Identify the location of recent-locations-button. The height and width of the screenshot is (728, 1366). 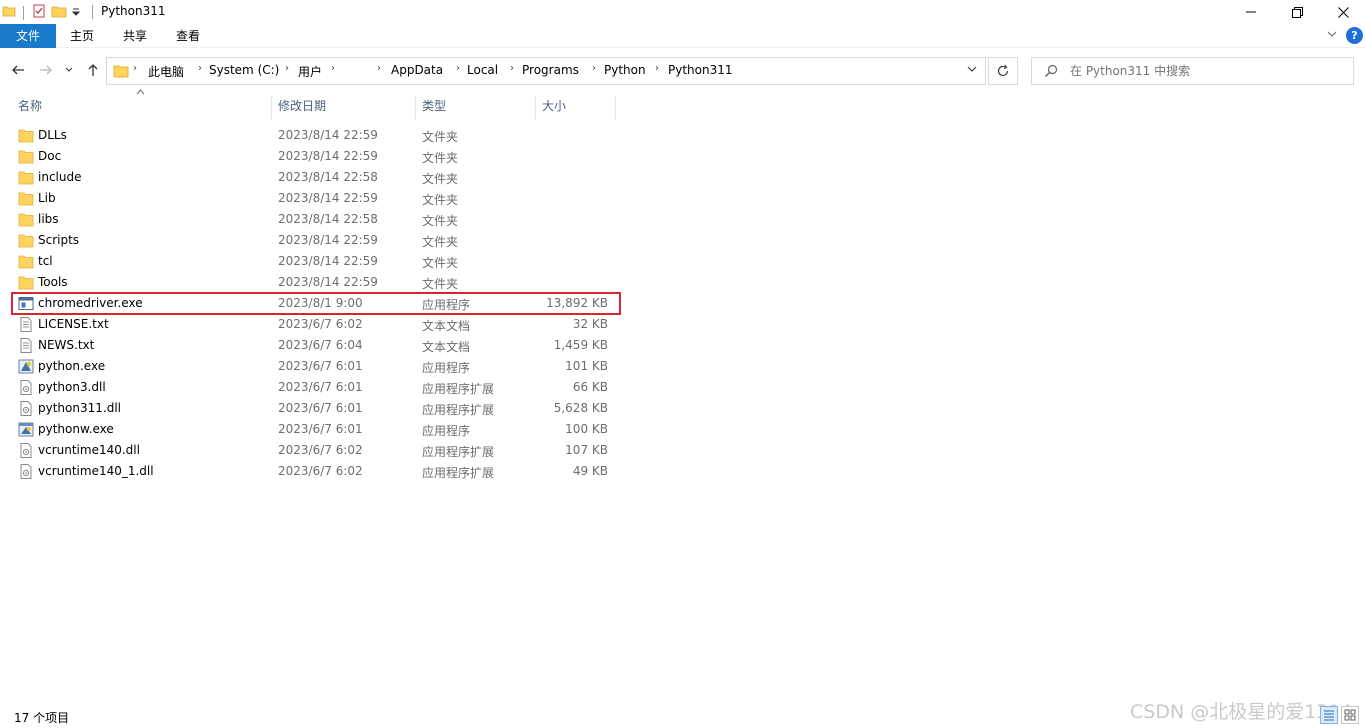
(69, 70).